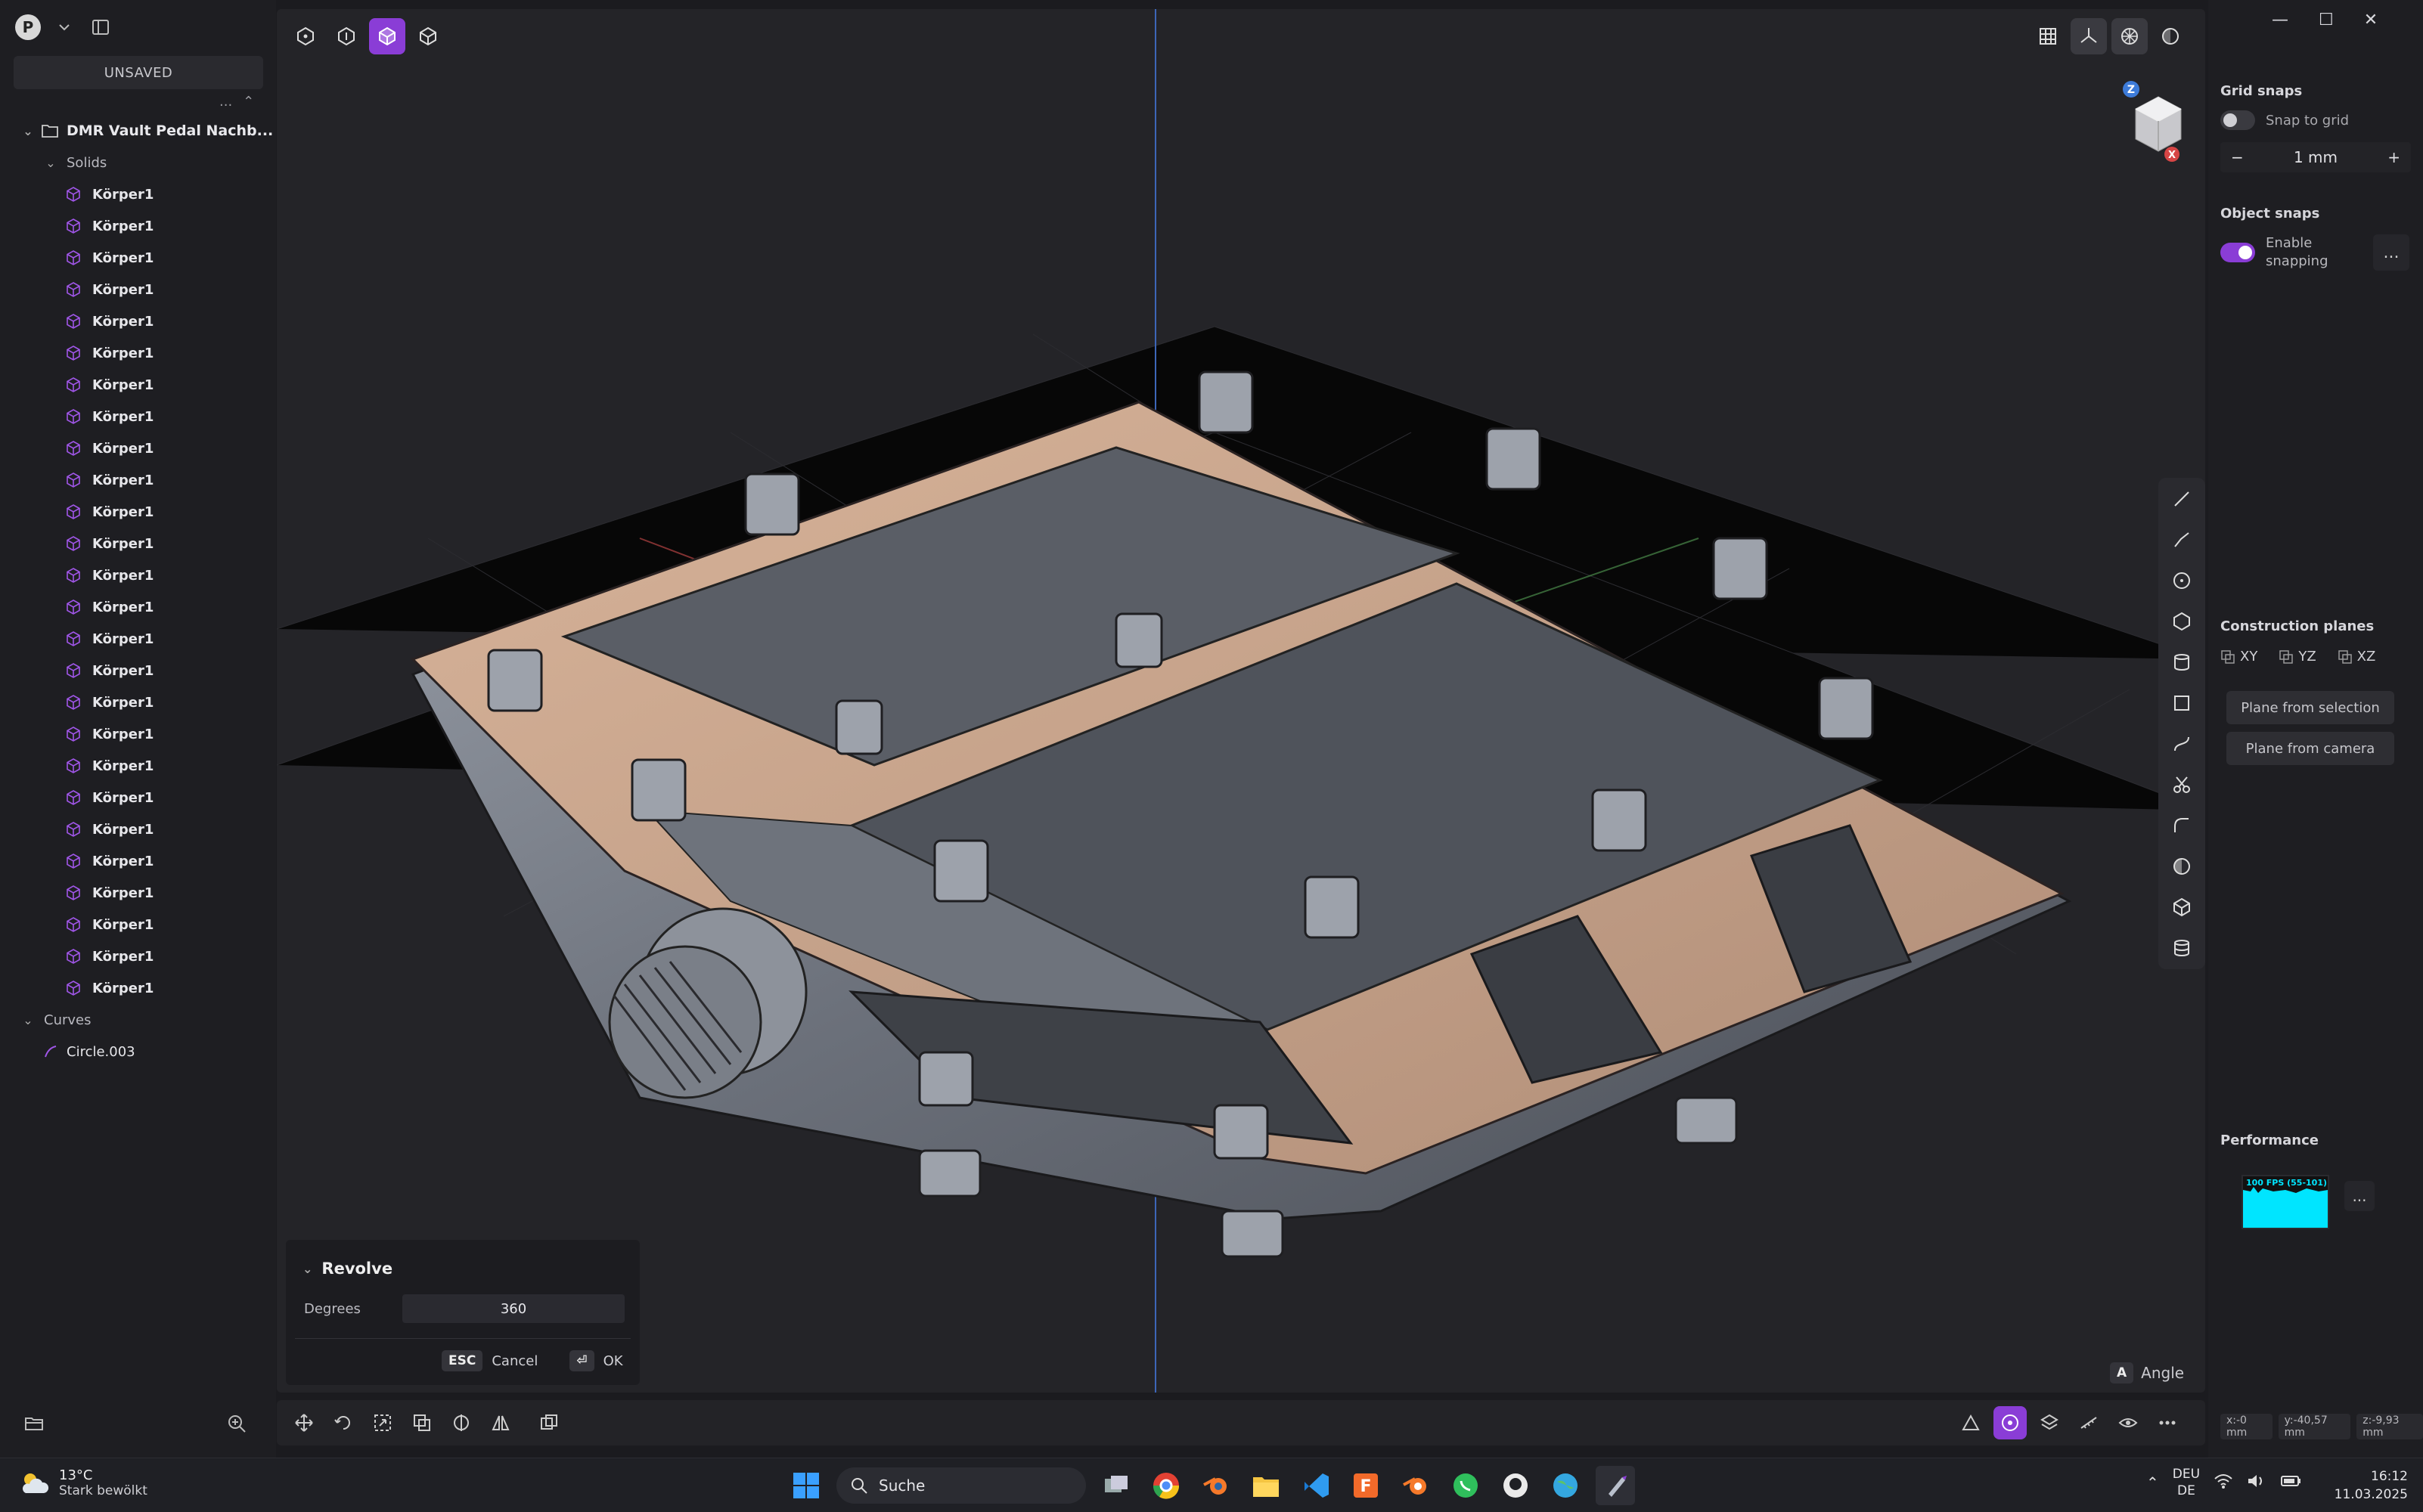 Image resolution: width=2423 pixels, height=1512 pixels. I want to click on weather-widget: 13°C Stark bewölkt, so click(83, 1482).